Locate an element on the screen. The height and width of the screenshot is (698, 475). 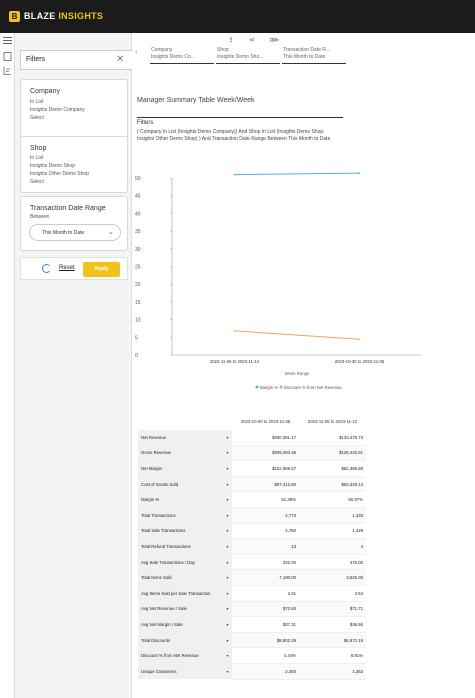
divider is located at coordinates (240, 117).